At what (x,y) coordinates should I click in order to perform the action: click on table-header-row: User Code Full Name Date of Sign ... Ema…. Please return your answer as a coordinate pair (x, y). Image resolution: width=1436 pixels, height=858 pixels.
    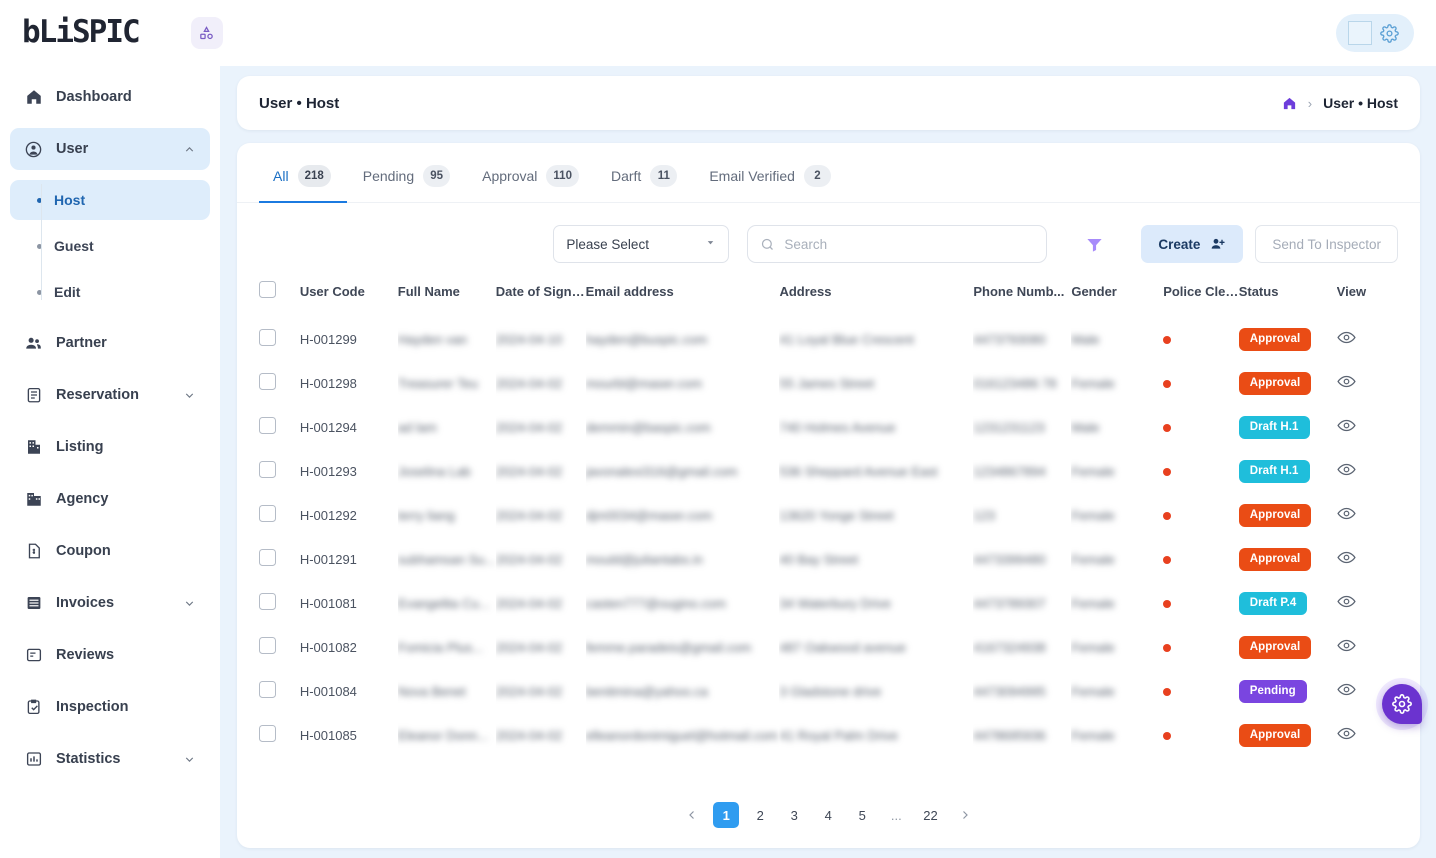
    Looking at the image, I should click on (828, 299).